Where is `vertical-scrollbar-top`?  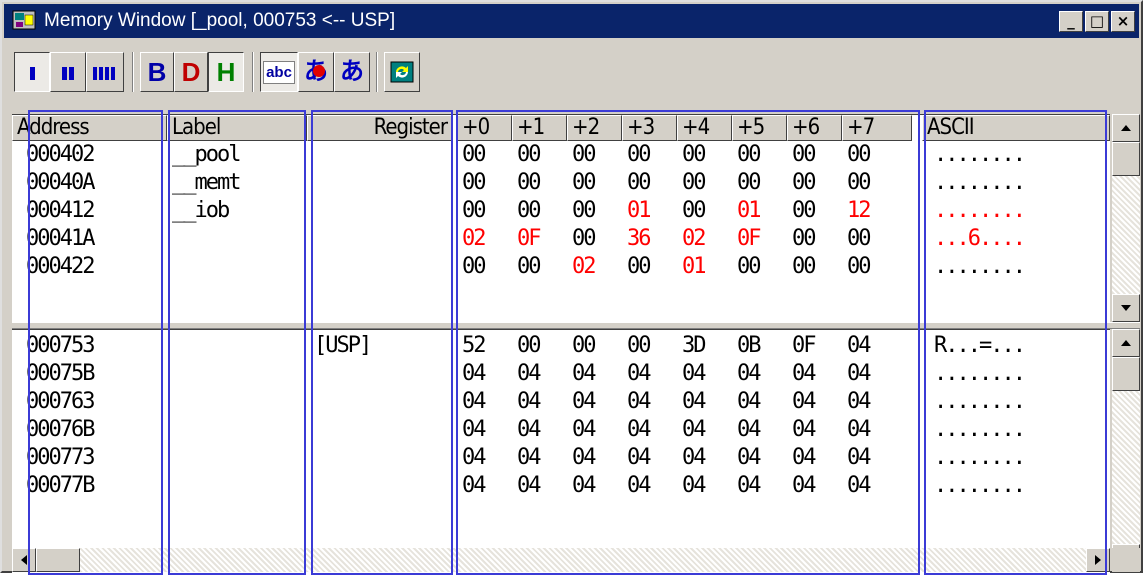 vertical-scrollbar-top is located at coordinates (1126, 218).